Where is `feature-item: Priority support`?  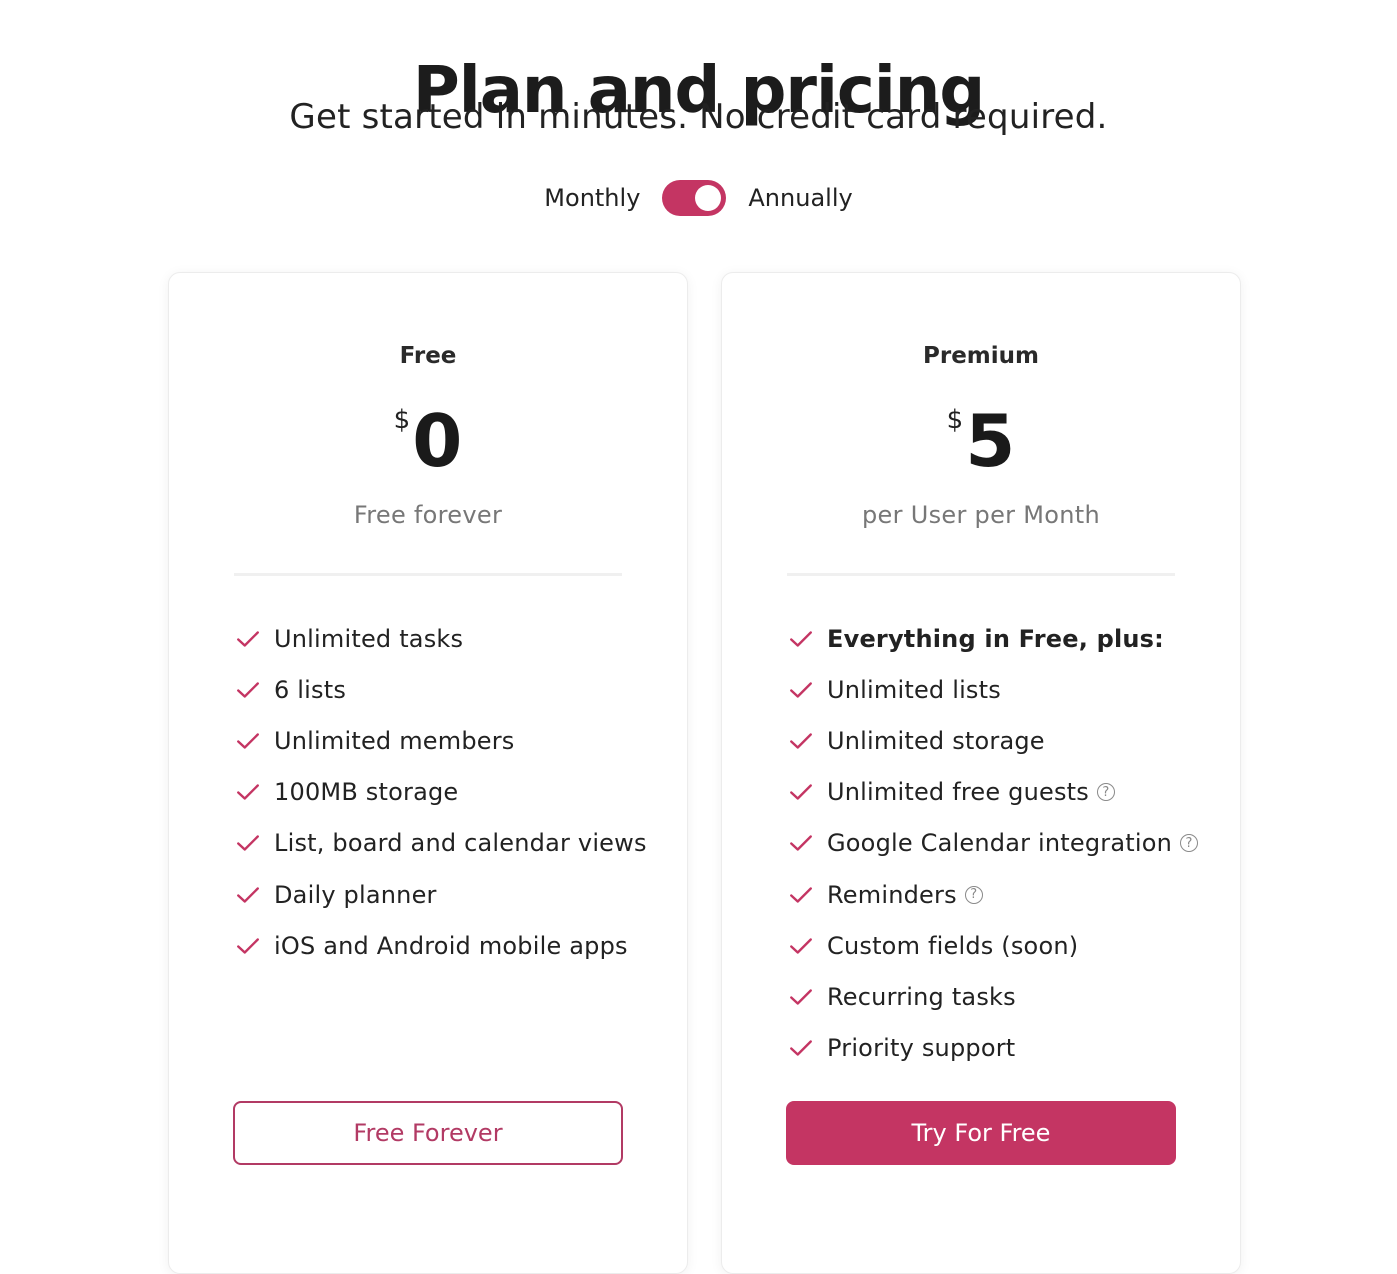
feature-item: Priority support is located at coordinates (993, 1048).